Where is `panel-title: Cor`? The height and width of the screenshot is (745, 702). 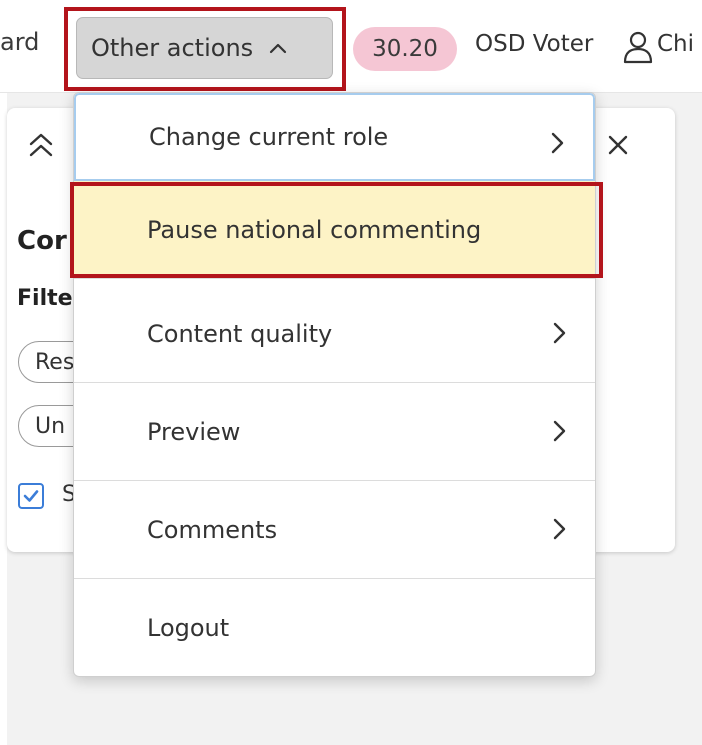 panel-title: Cor is located at coordinates (42, 241).